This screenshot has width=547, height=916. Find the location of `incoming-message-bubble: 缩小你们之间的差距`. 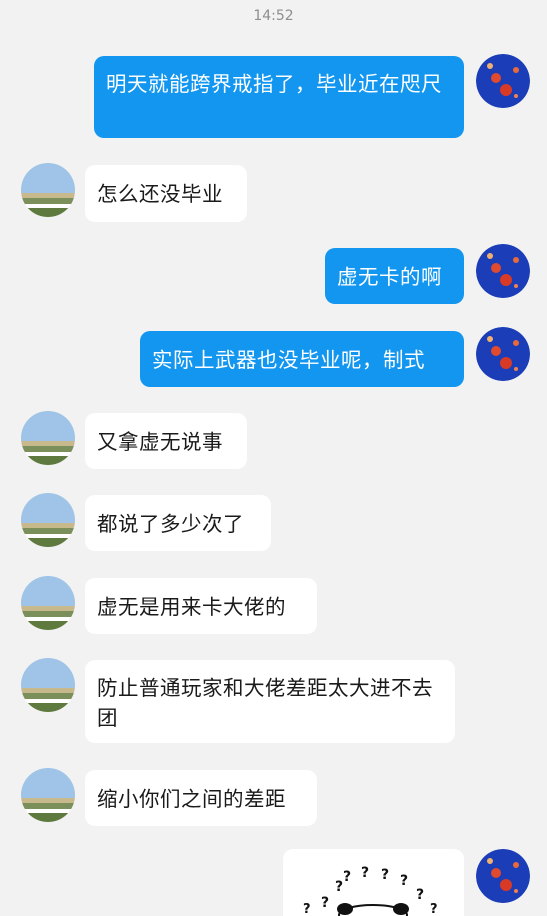

incoming-message-bubble: 缩小你们之间的差距 is located at coordinates (201, 798).